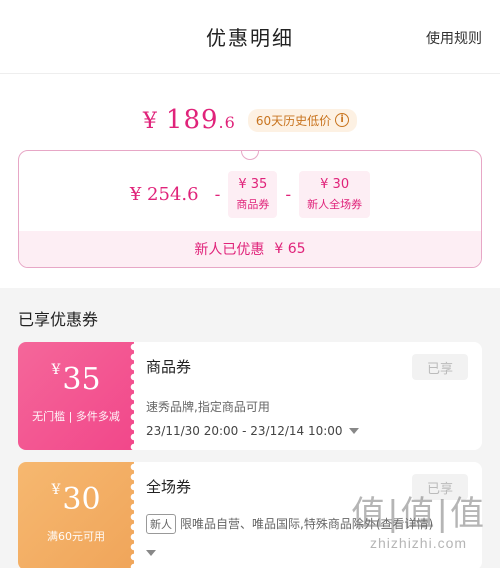 This screenshot has width=500, height=568. Describe the element at coordinates (293, 120) in the screenshot. I see `history-low-label: 60天历史低价` at that location.